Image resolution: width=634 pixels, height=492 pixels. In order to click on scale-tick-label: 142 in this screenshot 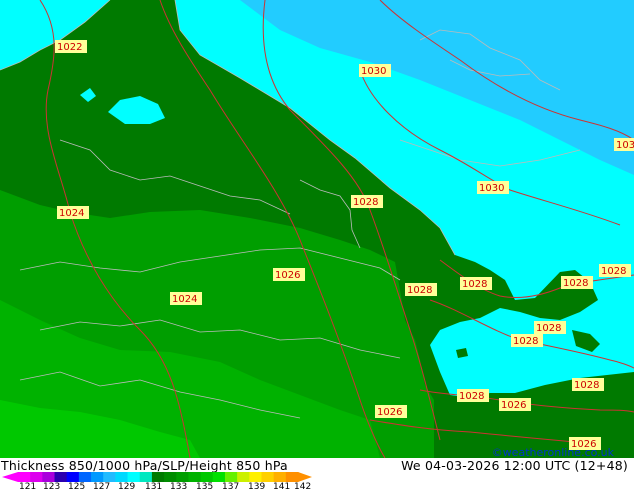, I will do `click(303, 487)`.